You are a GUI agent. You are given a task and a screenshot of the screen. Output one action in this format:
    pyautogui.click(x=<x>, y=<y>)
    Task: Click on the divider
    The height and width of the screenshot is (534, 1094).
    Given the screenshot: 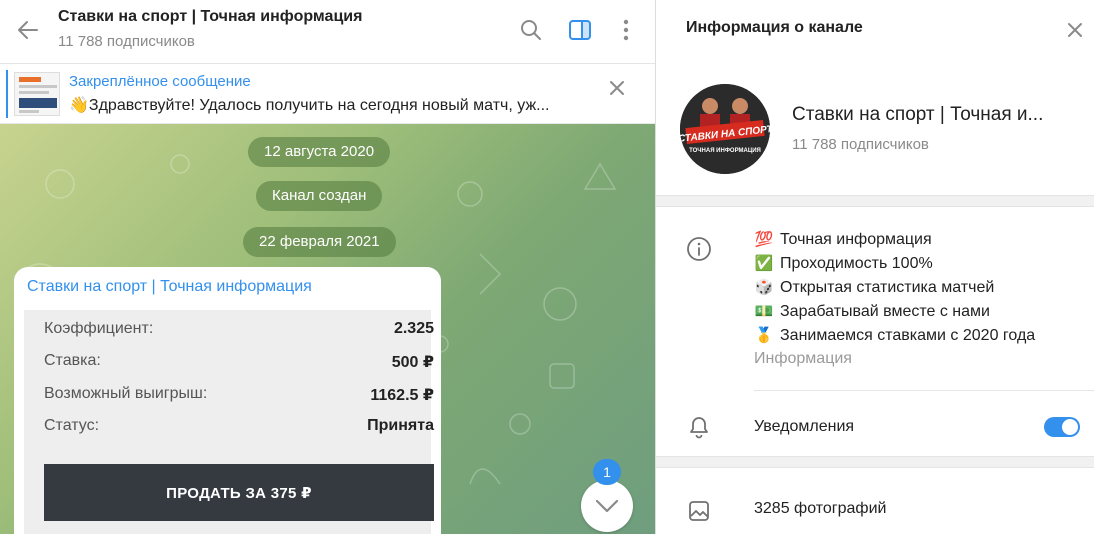 What is the action you would take?
    pyautogui.click(x=924, y=390)
    